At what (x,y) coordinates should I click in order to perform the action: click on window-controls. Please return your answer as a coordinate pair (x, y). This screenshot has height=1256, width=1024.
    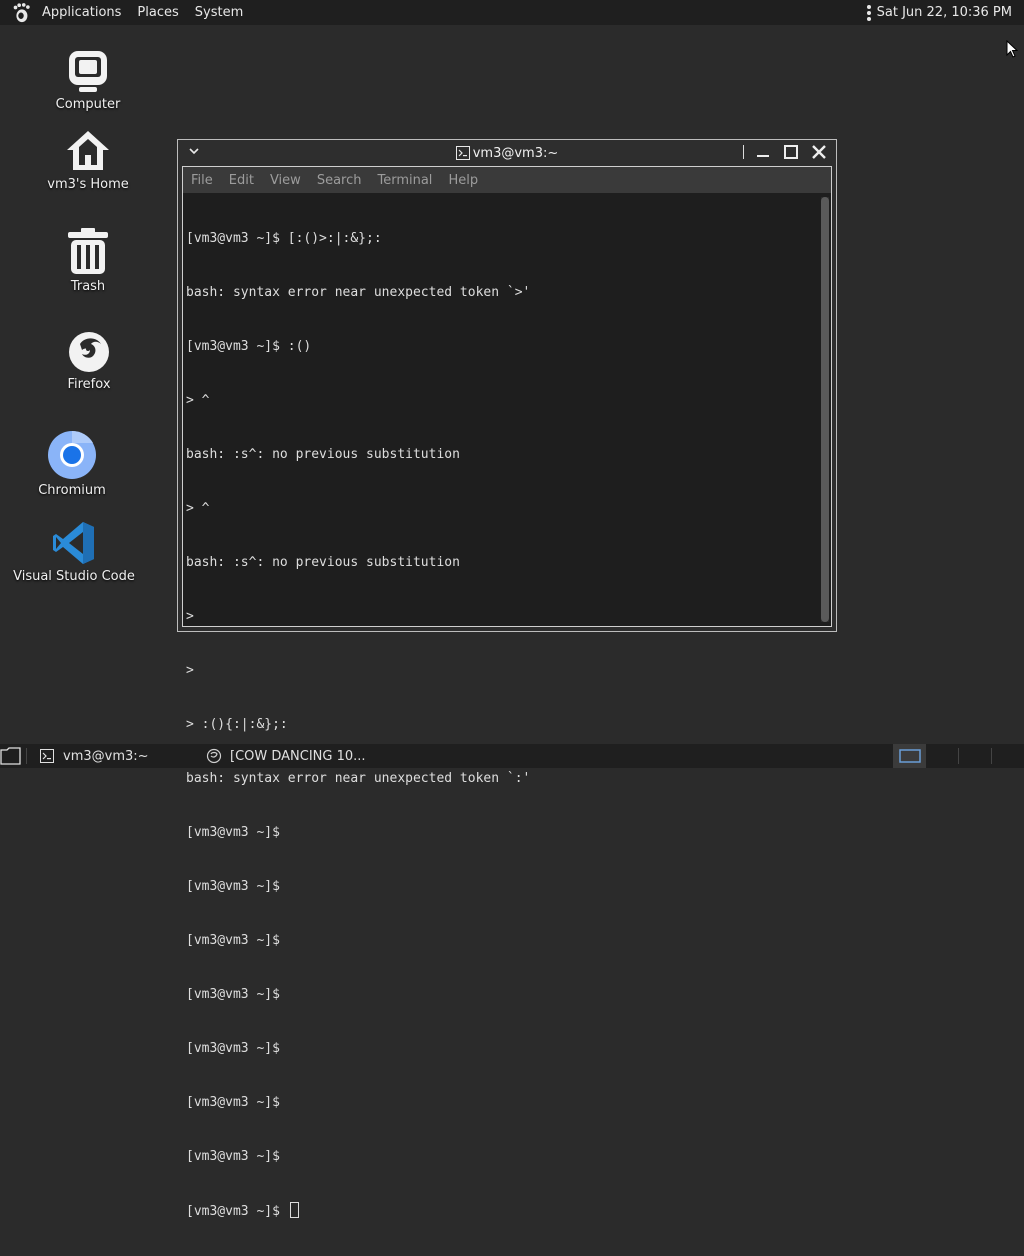
    Looking at the image, I should click on (785, 152).